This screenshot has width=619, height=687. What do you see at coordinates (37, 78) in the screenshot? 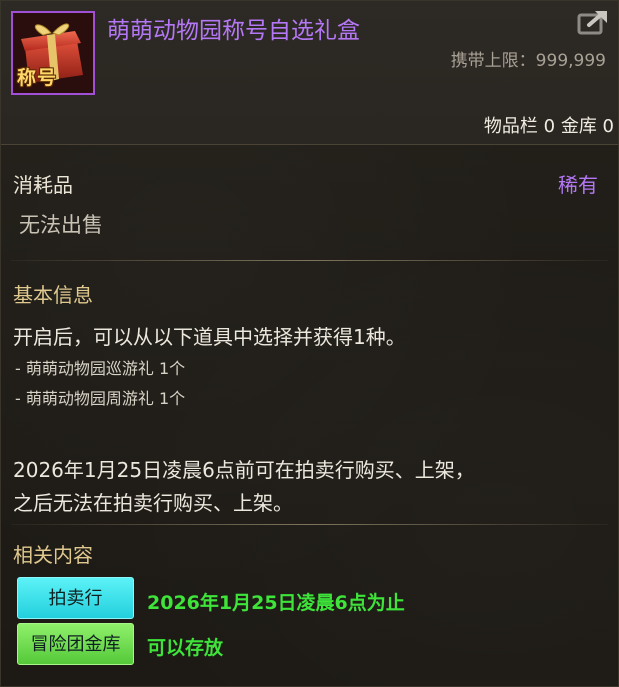
I see `icon-title-badge: 称号` at bounding box center [37, 78].